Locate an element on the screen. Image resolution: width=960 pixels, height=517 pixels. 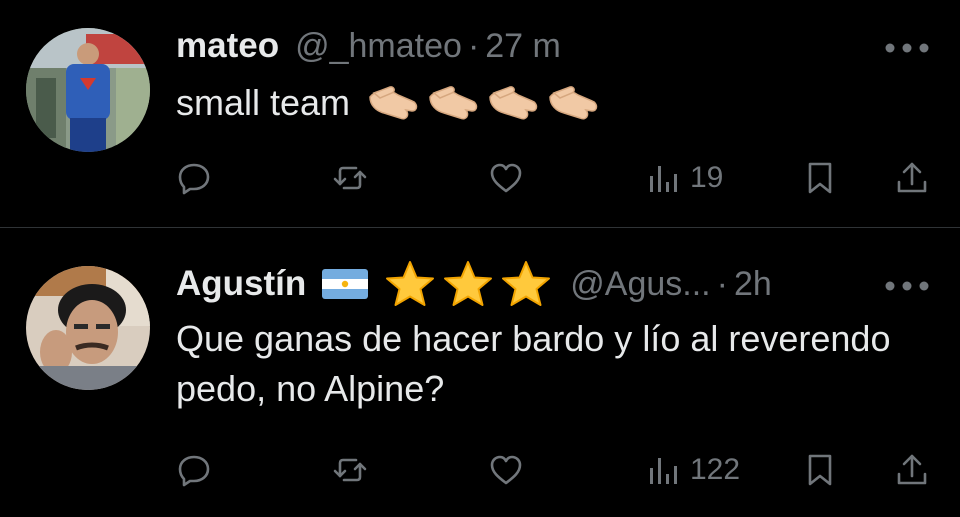
view-count: 122 is located at coordinates (715, 469).